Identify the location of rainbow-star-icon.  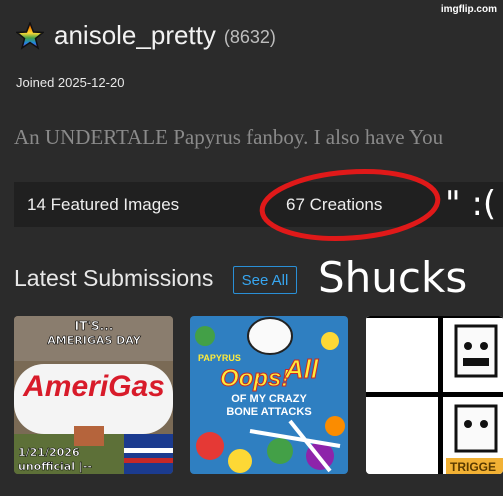
(30, 35).